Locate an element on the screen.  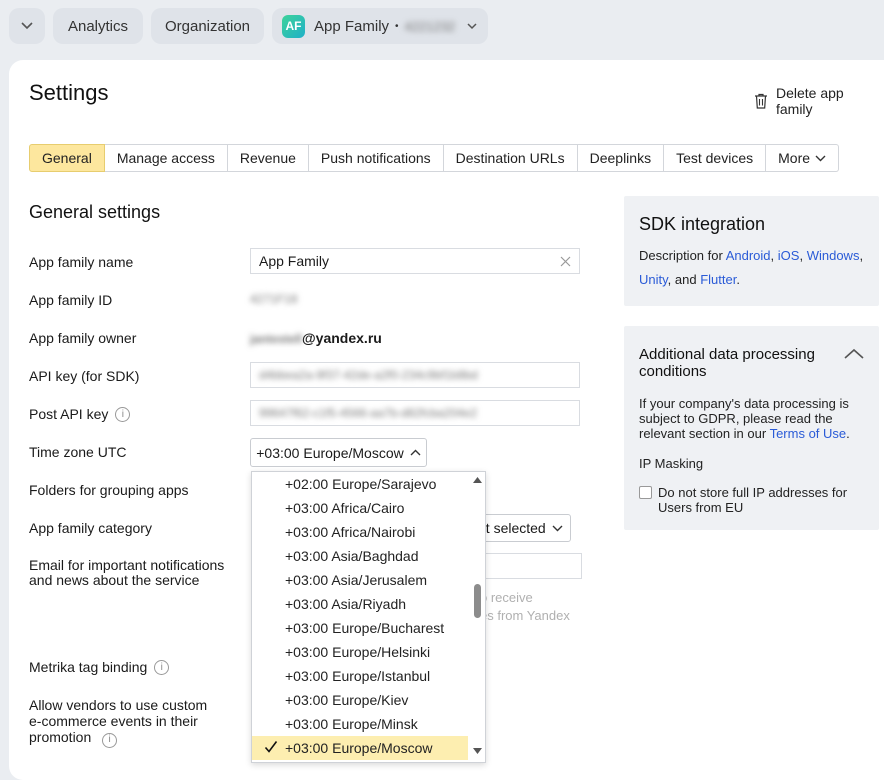
terms-of-use-link: Terms of Use is located at coordinates (808, 433).